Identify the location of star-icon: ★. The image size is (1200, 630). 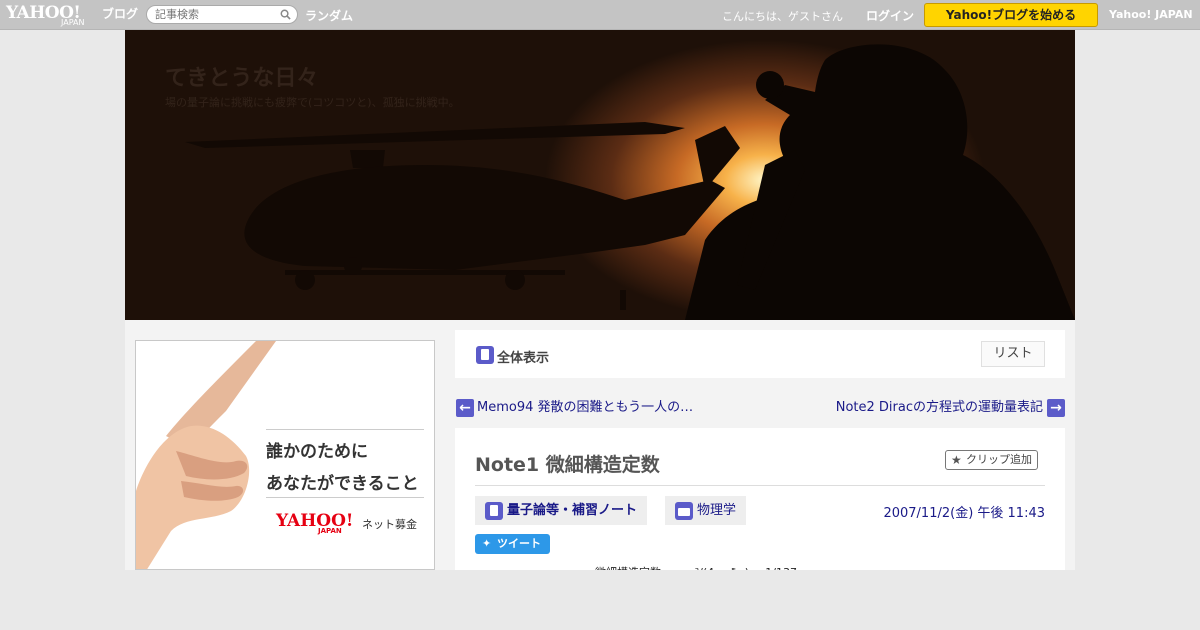
(956, 460).